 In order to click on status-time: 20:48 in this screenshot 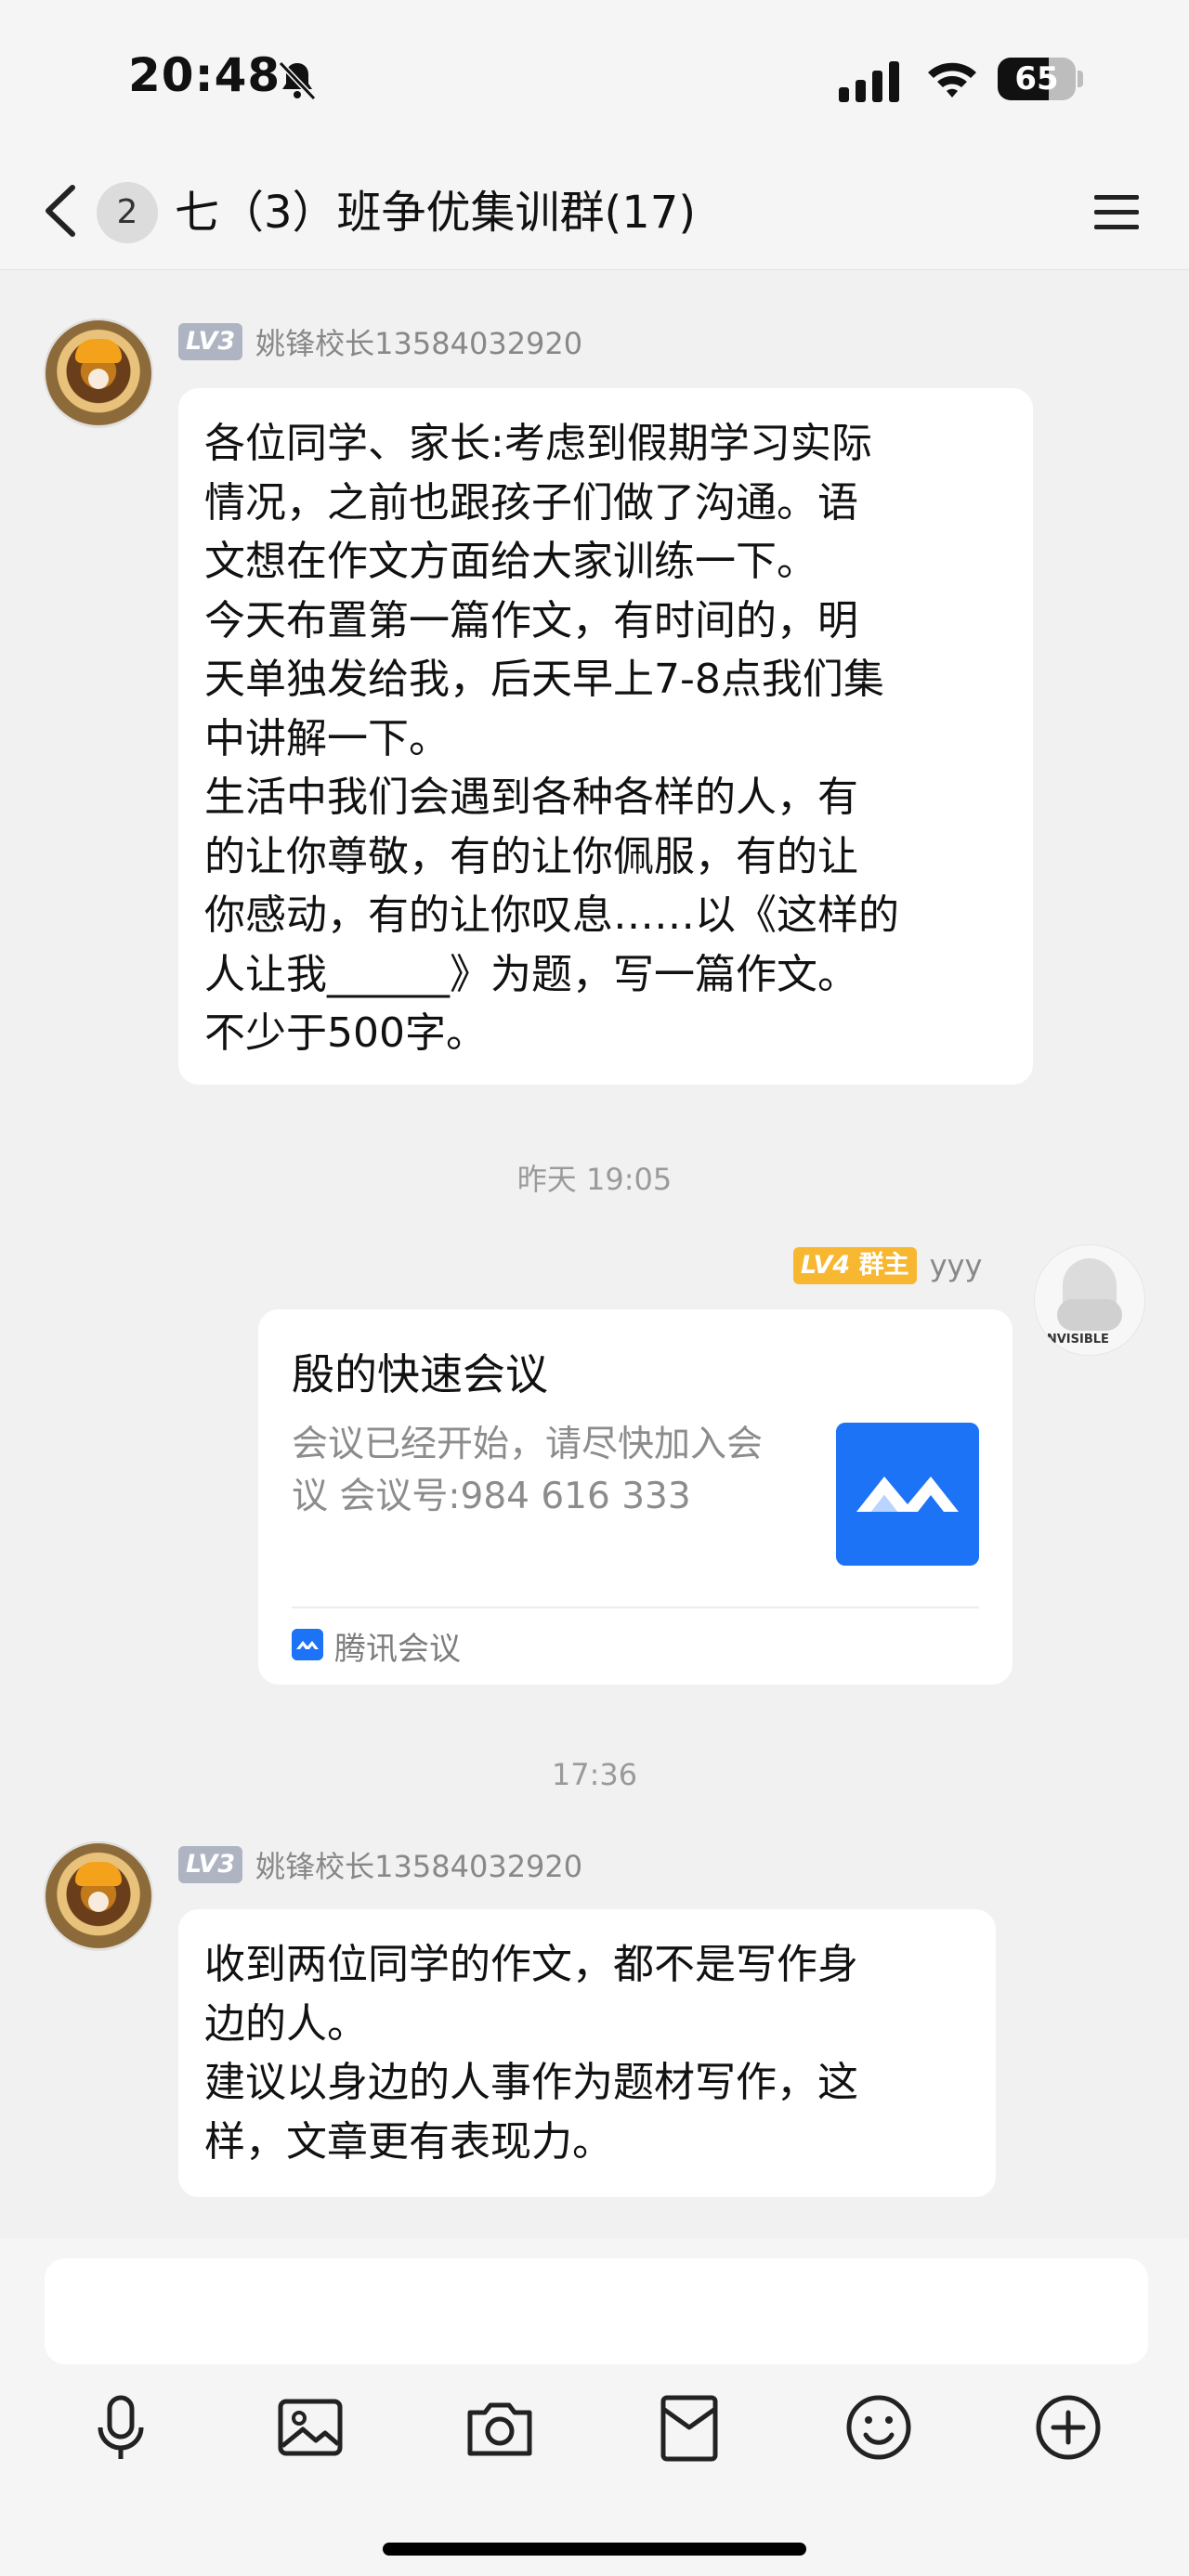, I will do `click(204, 75)`.